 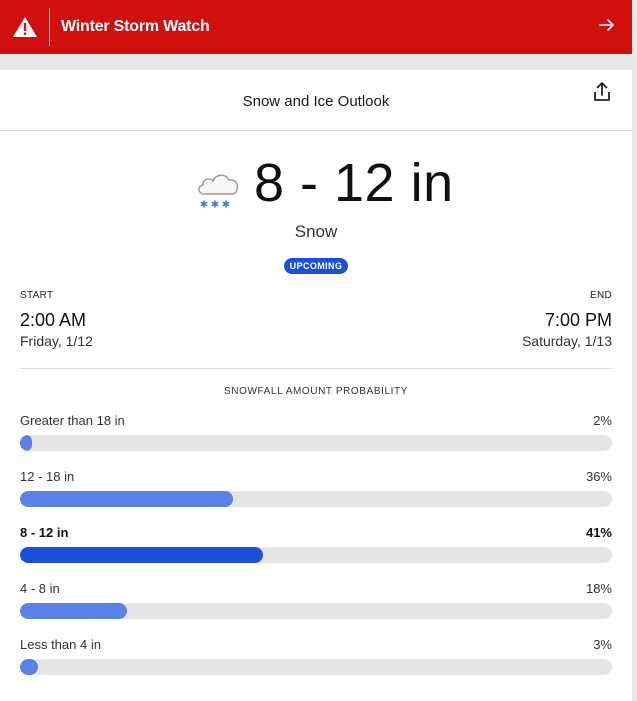 I want to click on card-title: Snow and Ice Outlook, so click(x=316, y=101).